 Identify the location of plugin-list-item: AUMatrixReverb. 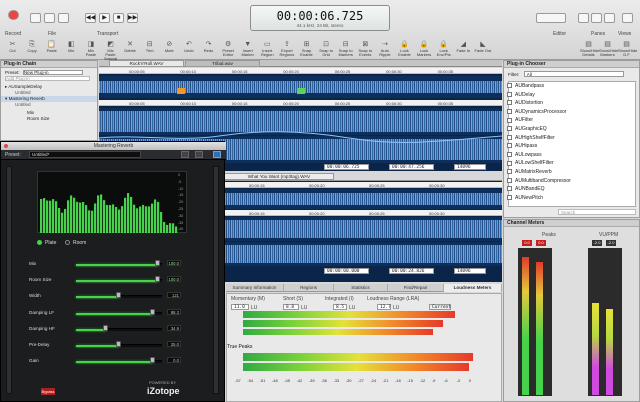
(567, 172).